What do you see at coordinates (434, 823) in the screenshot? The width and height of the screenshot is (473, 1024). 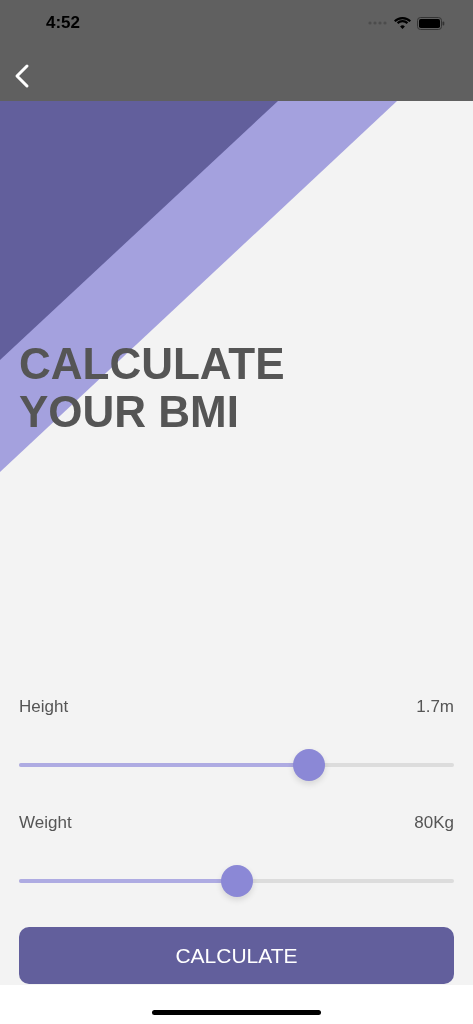 I see `slider-value: 80Kg` at bounding box center [434, 823].